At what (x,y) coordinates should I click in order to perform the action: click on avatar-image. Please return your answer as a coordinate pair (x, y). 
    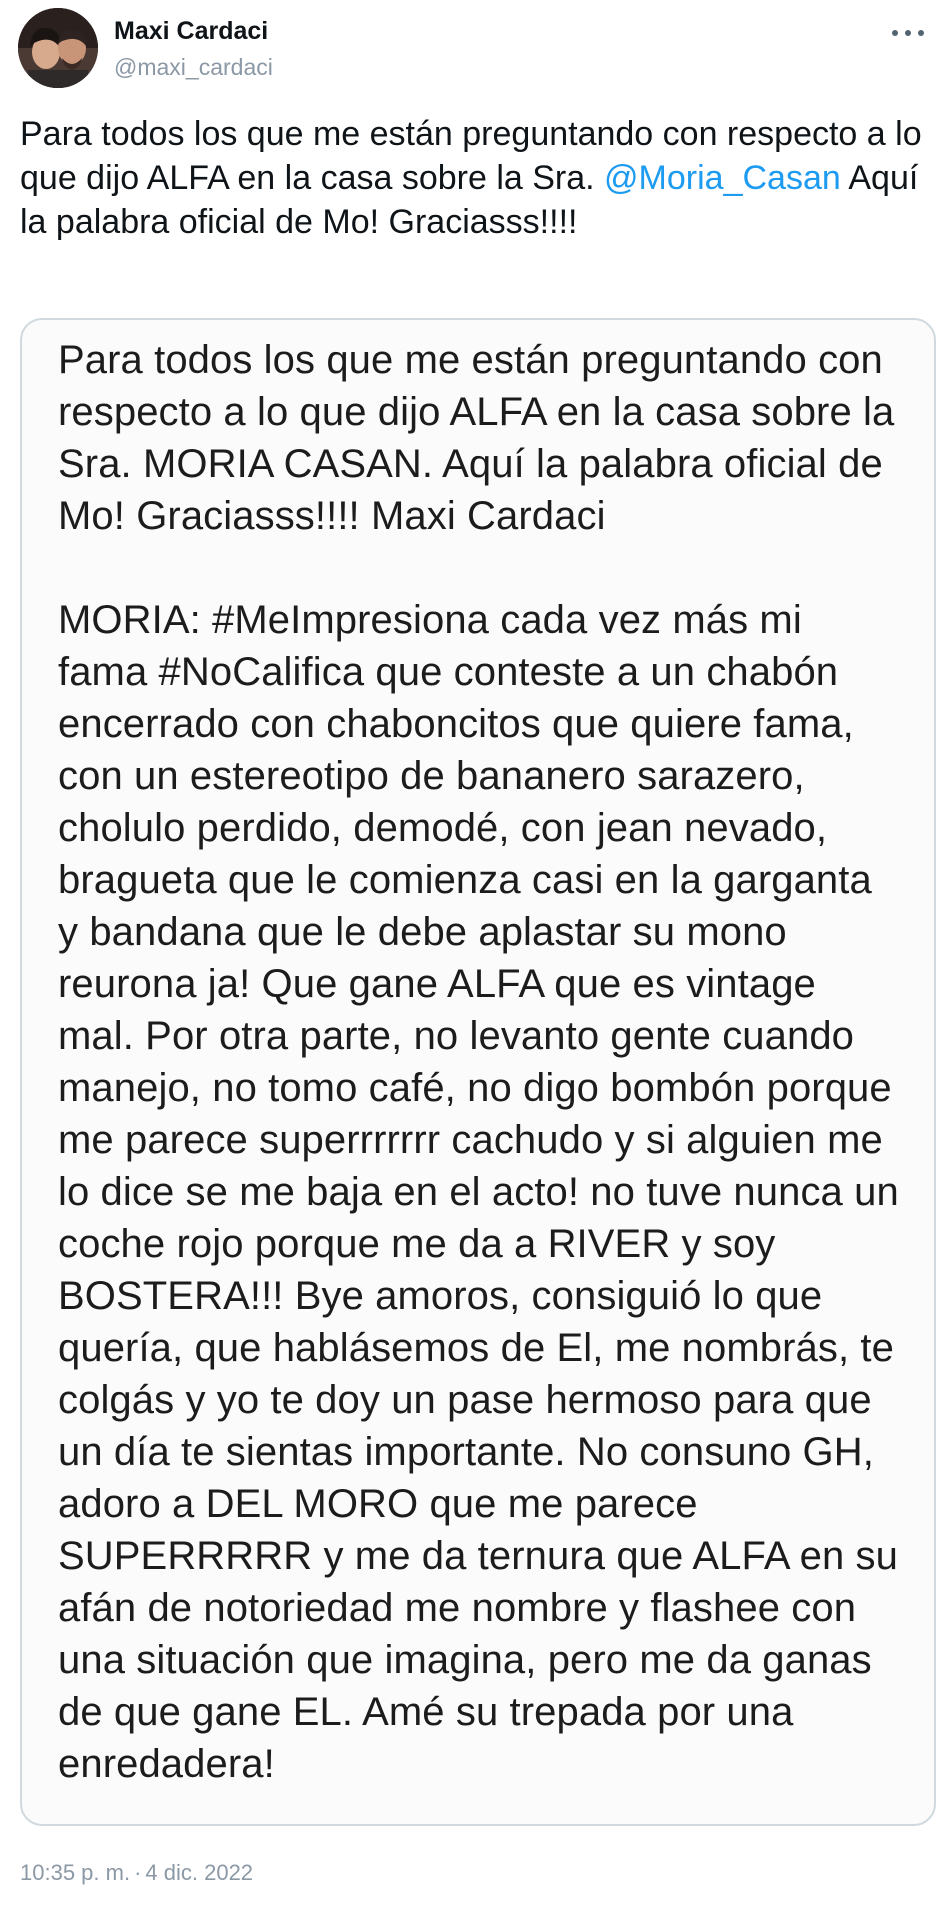
    Looking at the image, I should click on (58, 48).